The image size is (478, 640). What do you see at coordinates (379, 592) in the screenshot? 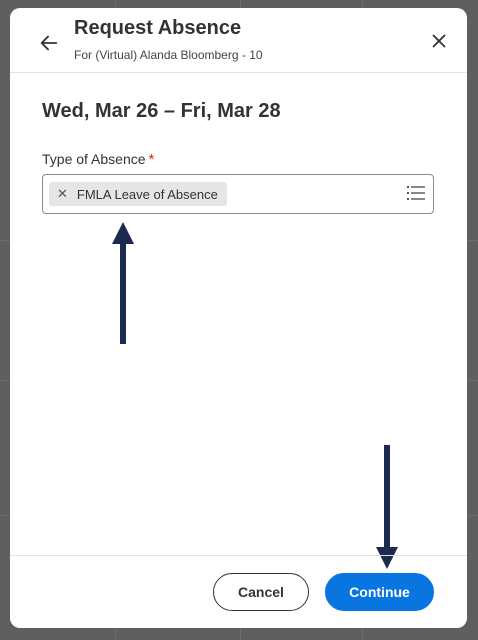
I see `continue-button: Continue` at bounding box center [379, 592].